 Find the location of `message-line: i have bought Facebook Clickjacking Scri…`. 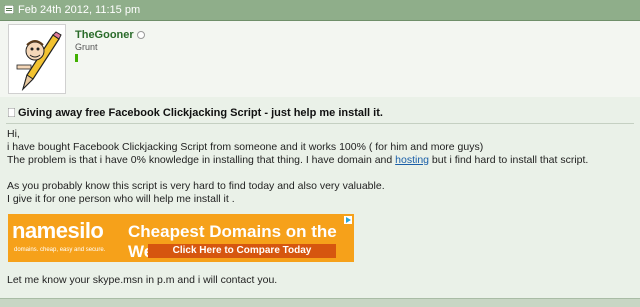

message-line: i have bought Facebook Clickjacking Scri… is located at coordinates (245, 147).